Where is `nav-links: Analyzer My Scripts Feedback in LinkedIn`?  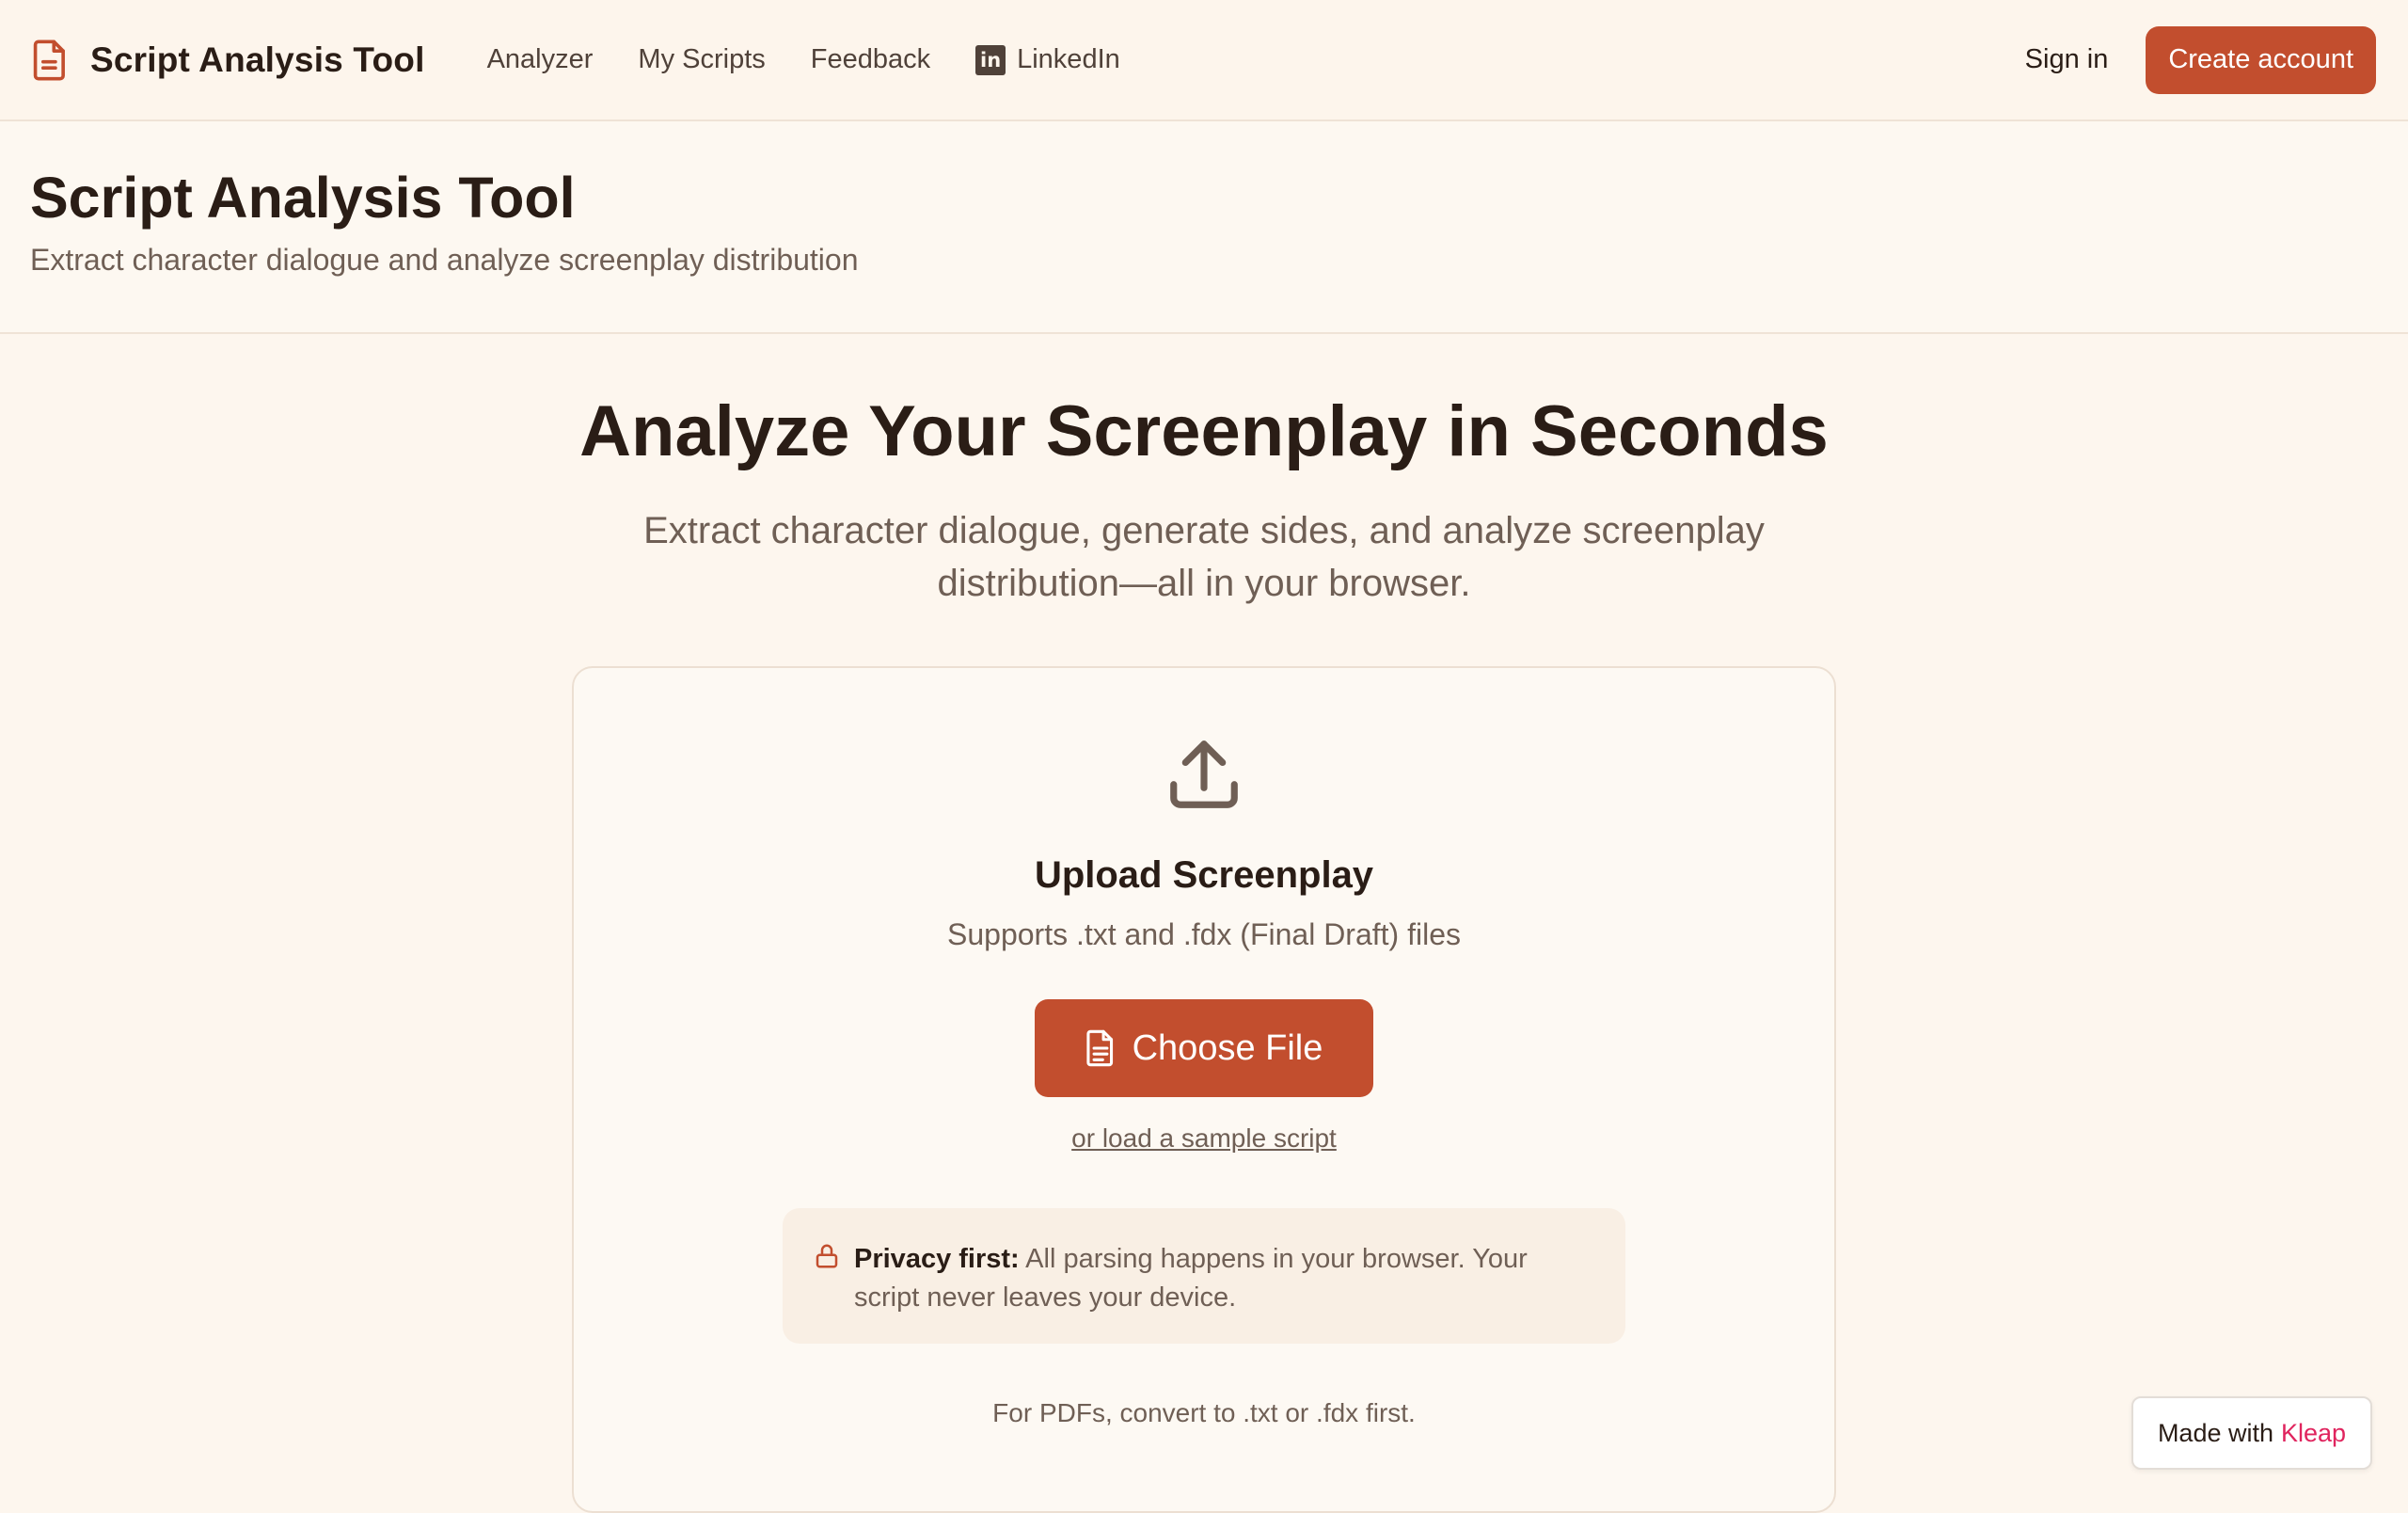 nav-links: Analyzer My Scripts Feedback in LinkedIn is located at coordinates (804, 59).